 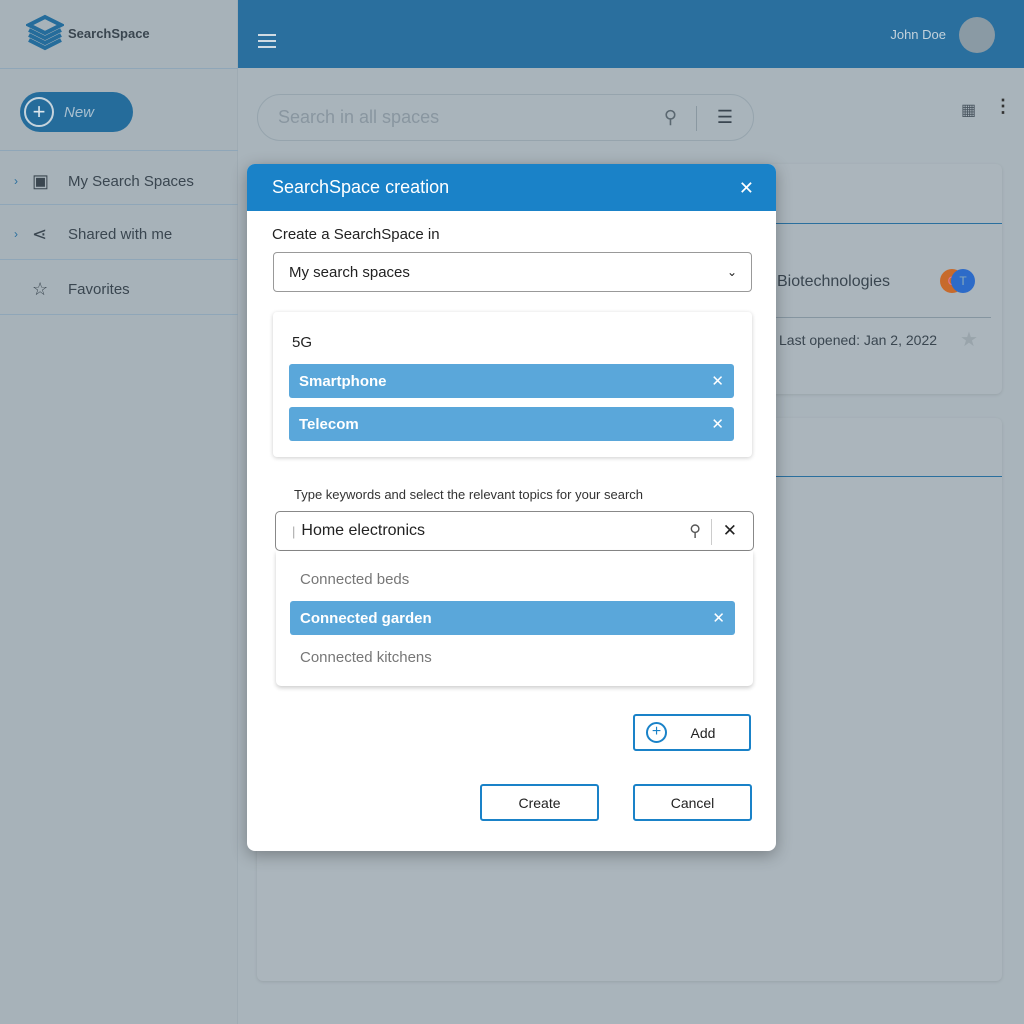 What do you see at coordinates (833, 281) in the screenshot?
I see `space-title: Biotechnologies` at bounding box center [833, 281].